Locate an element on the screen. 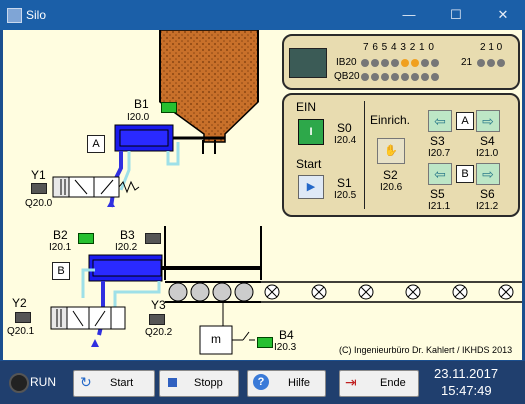  ein-label: EIN is located at coordinates (306, 107).